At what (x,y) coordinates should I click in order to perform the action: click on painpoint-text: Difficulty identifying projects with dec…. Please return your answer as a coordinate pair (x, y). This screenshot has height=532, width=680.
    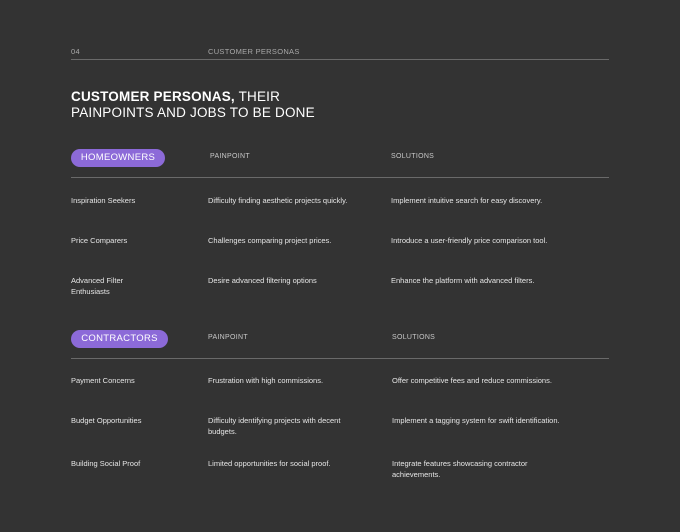
    Looking at the image, I should click on (274, 426).